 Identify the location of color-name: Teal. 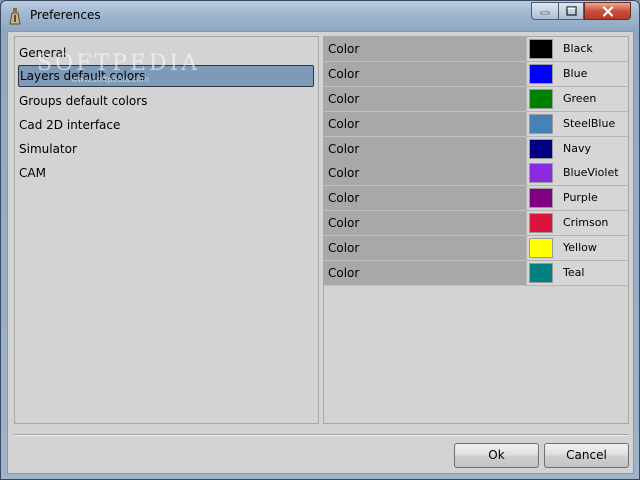
(574, 272).